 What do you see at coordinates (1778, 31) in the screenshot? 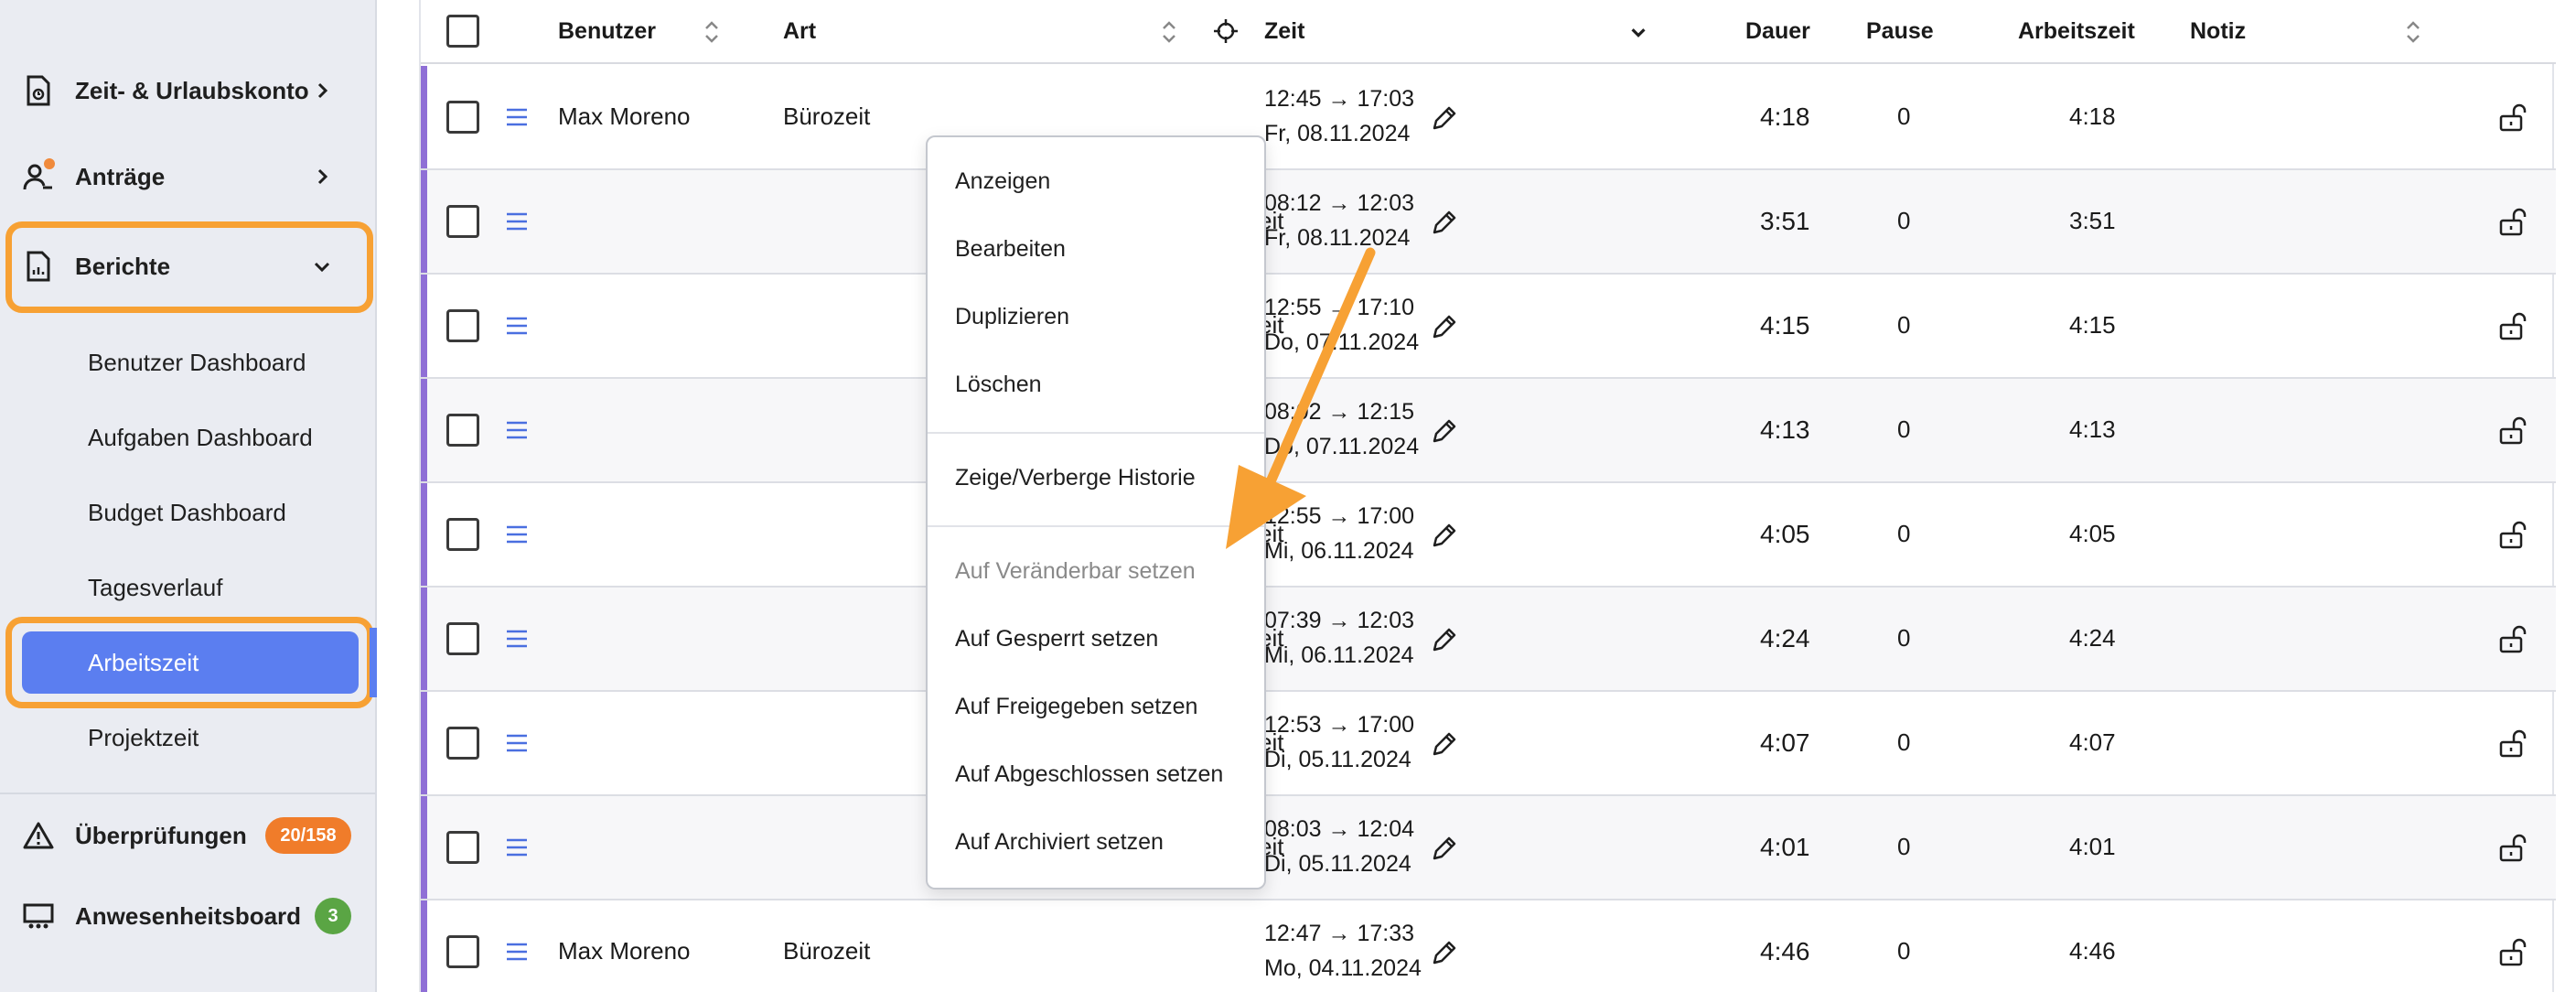
I see `column-header-dauer: Dauer` at bounding box center [1778, 31].